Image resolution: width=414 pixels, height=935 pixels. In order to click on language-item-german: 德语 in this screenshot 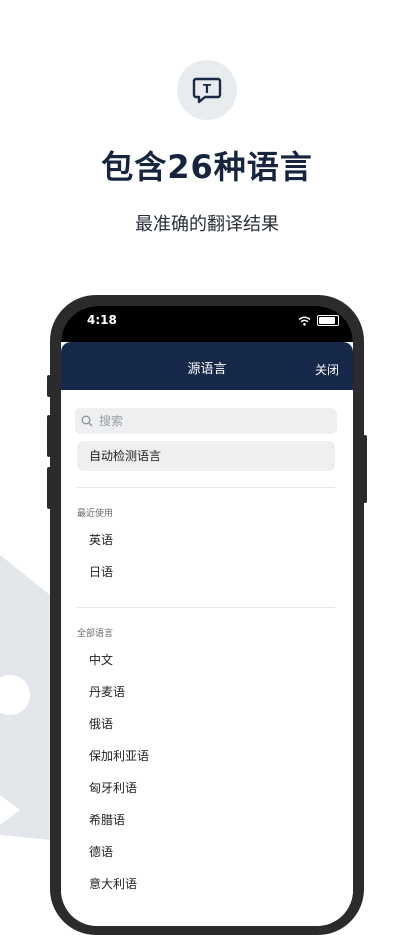, I will do `click(209, 852)`.